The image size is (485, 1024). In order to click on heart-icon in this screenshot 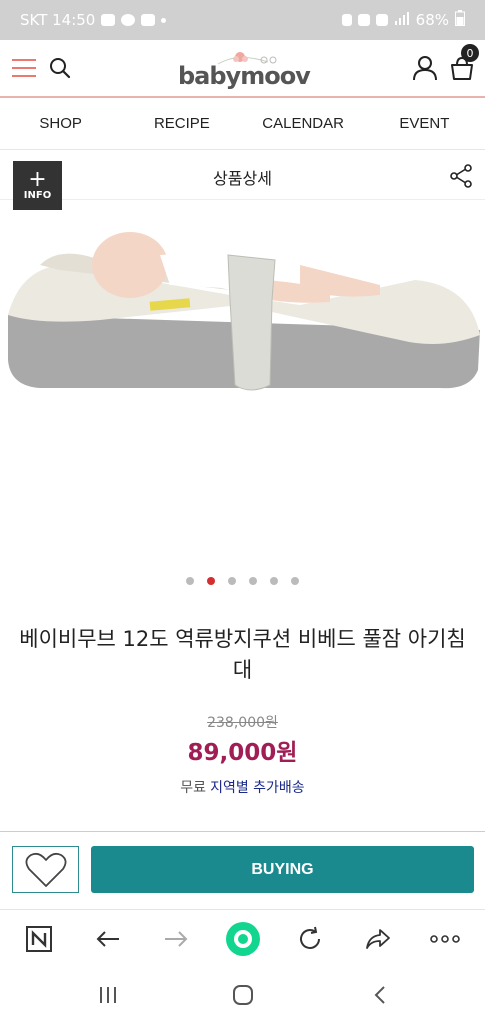, I will do `click(45, 869)`.